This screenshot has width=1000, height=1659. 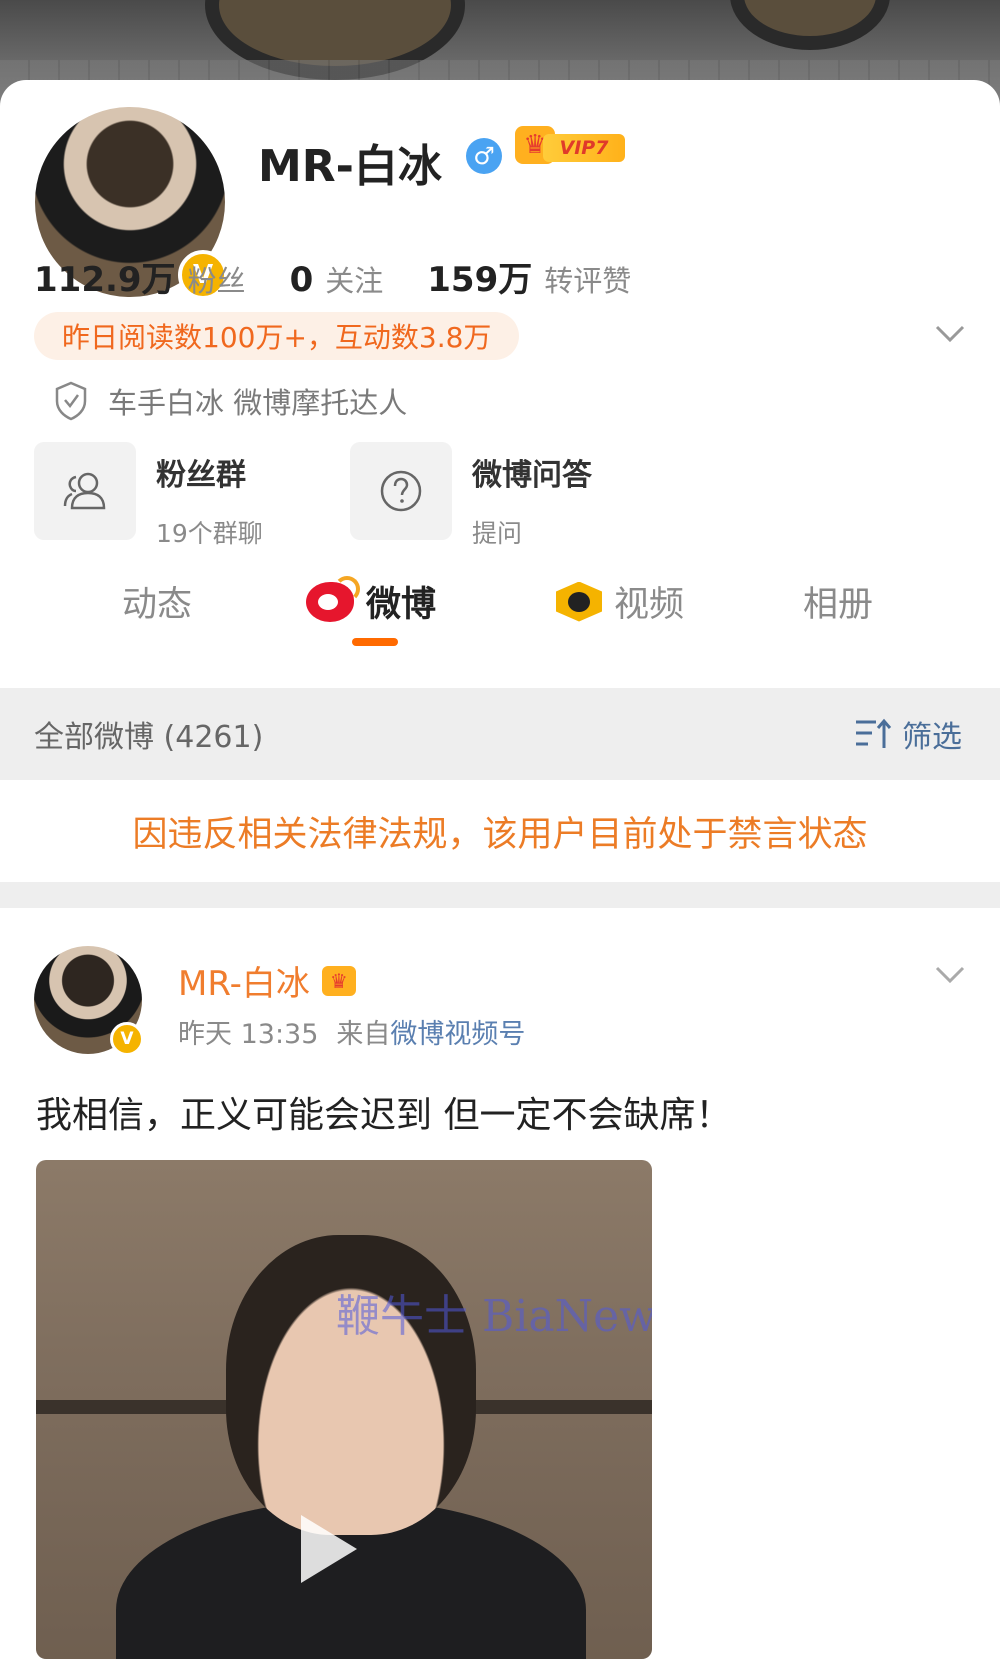 What do you see at coordinates (301, 280) in the screenshot?
I see `stat-number: 0` at bounding box center [301, 280].